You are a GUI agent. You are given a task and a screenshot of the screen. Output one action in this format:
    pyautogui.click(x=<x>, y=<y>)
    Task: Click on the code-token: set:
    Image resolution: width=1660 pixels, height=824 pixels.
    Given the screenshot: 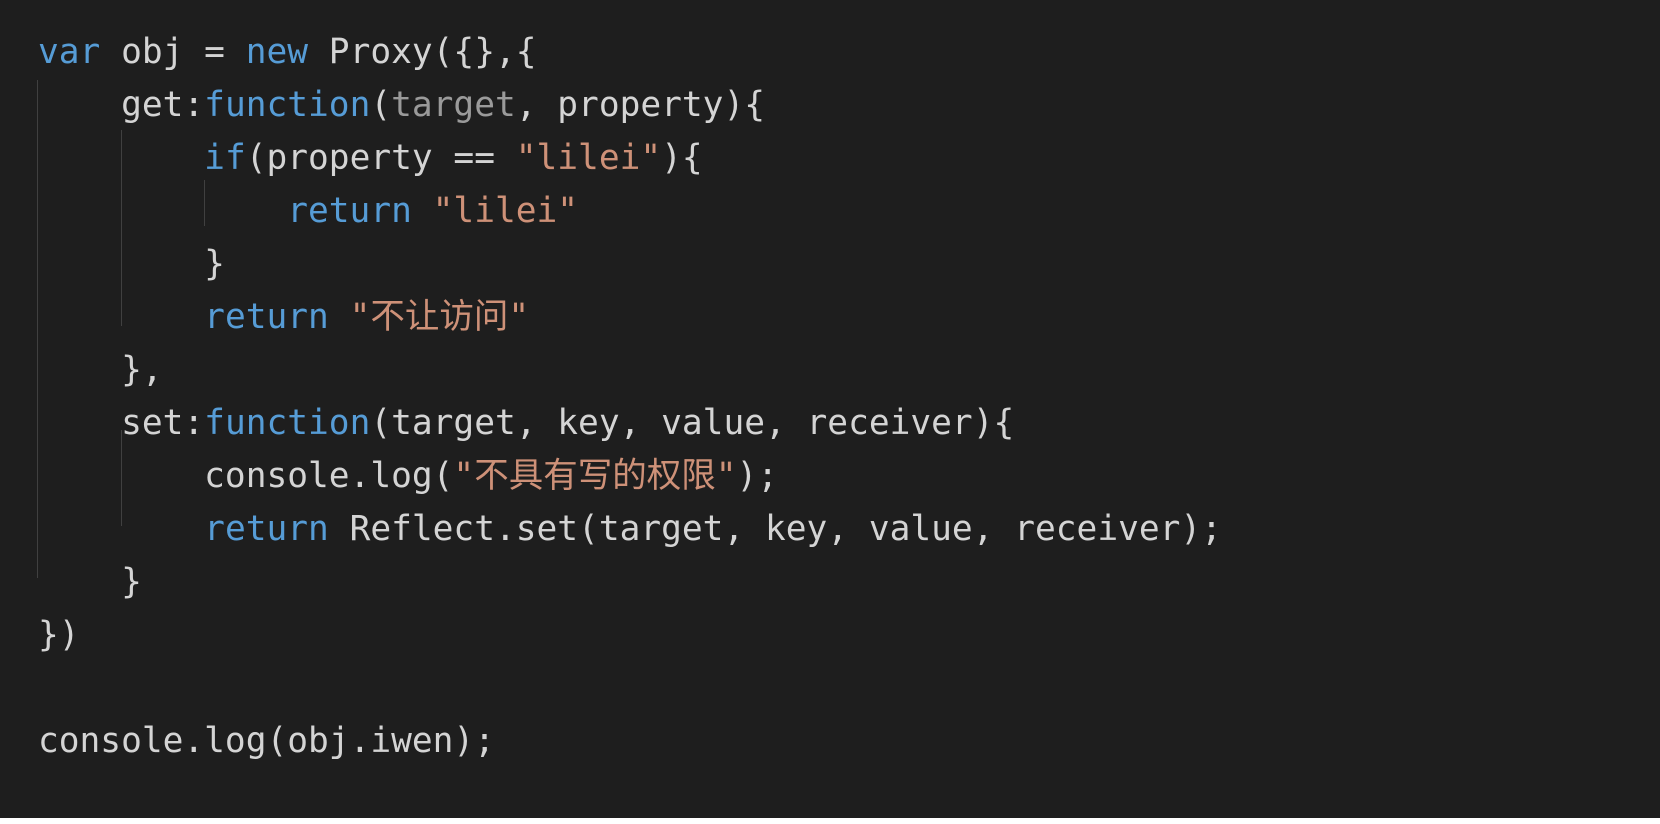 What is the action you would take?
    pyautogui.click(x=121, y=423)
    